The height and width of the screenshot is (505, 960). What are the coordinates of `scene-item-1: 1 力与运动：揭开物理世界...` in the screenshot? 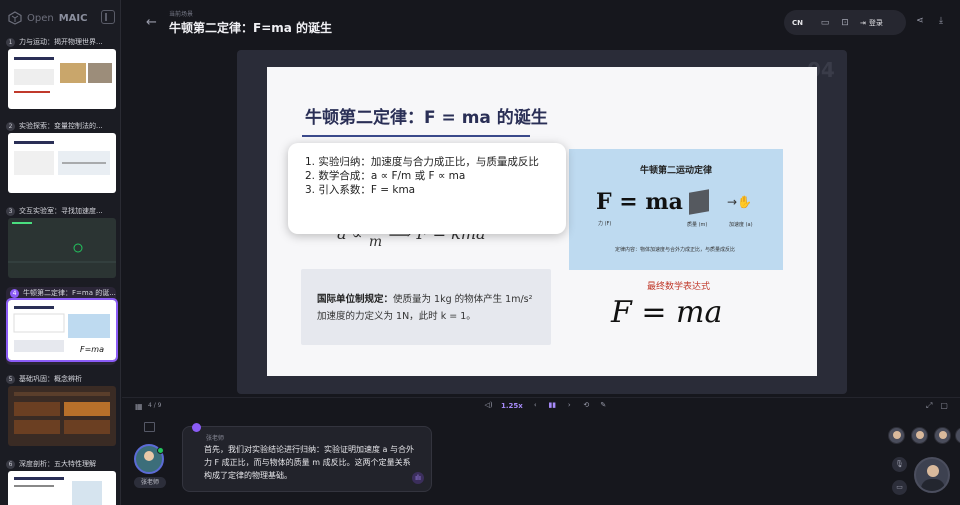 It's located at (61, 74).